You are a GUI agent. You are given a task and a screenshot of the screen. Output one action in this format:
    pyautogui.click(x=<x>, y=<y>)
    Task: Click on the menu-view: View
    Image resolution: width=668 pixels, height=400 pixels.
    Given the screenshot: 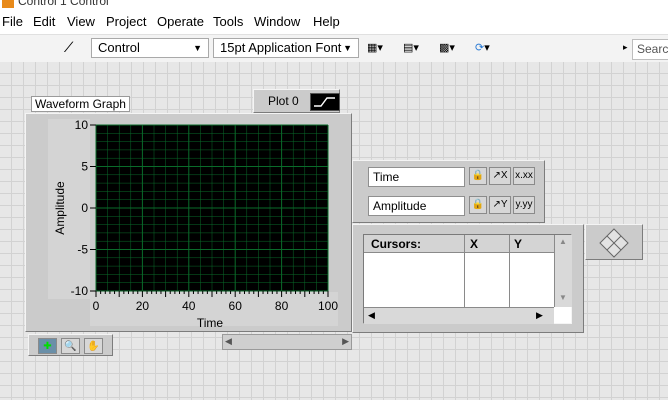 What is the action you would take?
    pyautogui.click(x=81, y=21)
    